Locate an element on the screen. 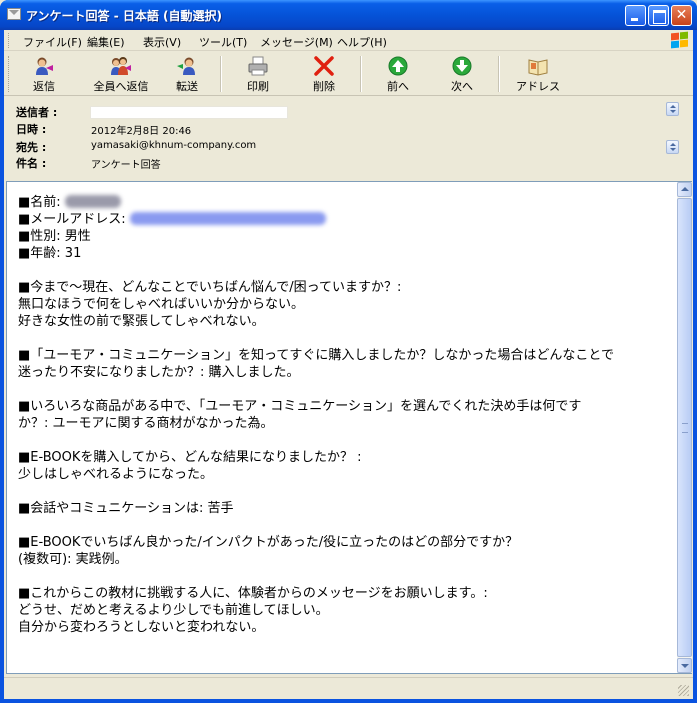 The height and width of the screenshot is (703, 697). windows-logo-icon is located at coordinates (679, 40).